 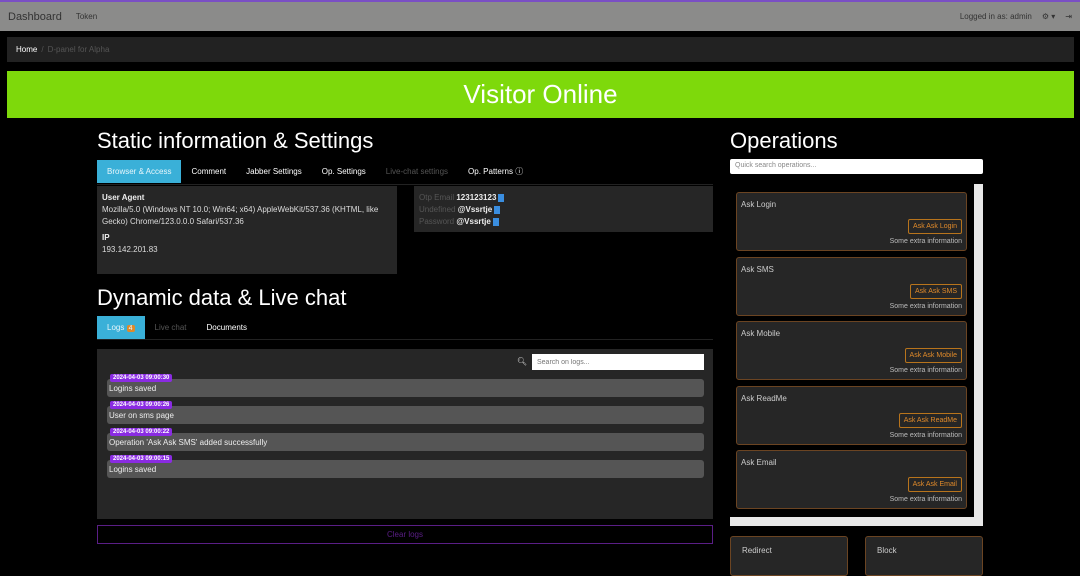 What do you see at coordinates (935, 226) in the screenshot?
I see `operation-button: Ask Ask Login` at bounding box center [935, 226].